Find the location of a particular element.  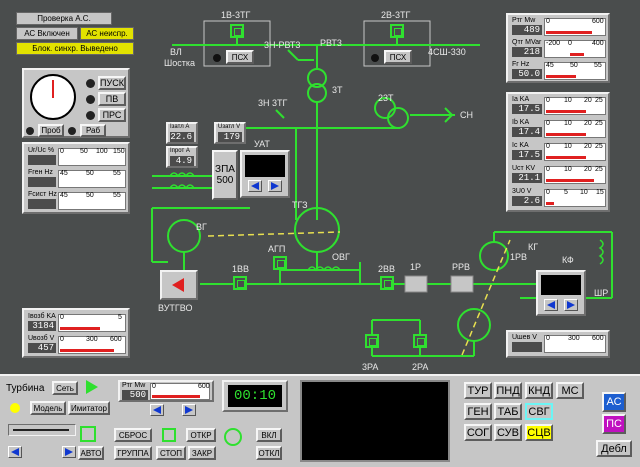

breaker-2vv is located at coordinates (387, 283).